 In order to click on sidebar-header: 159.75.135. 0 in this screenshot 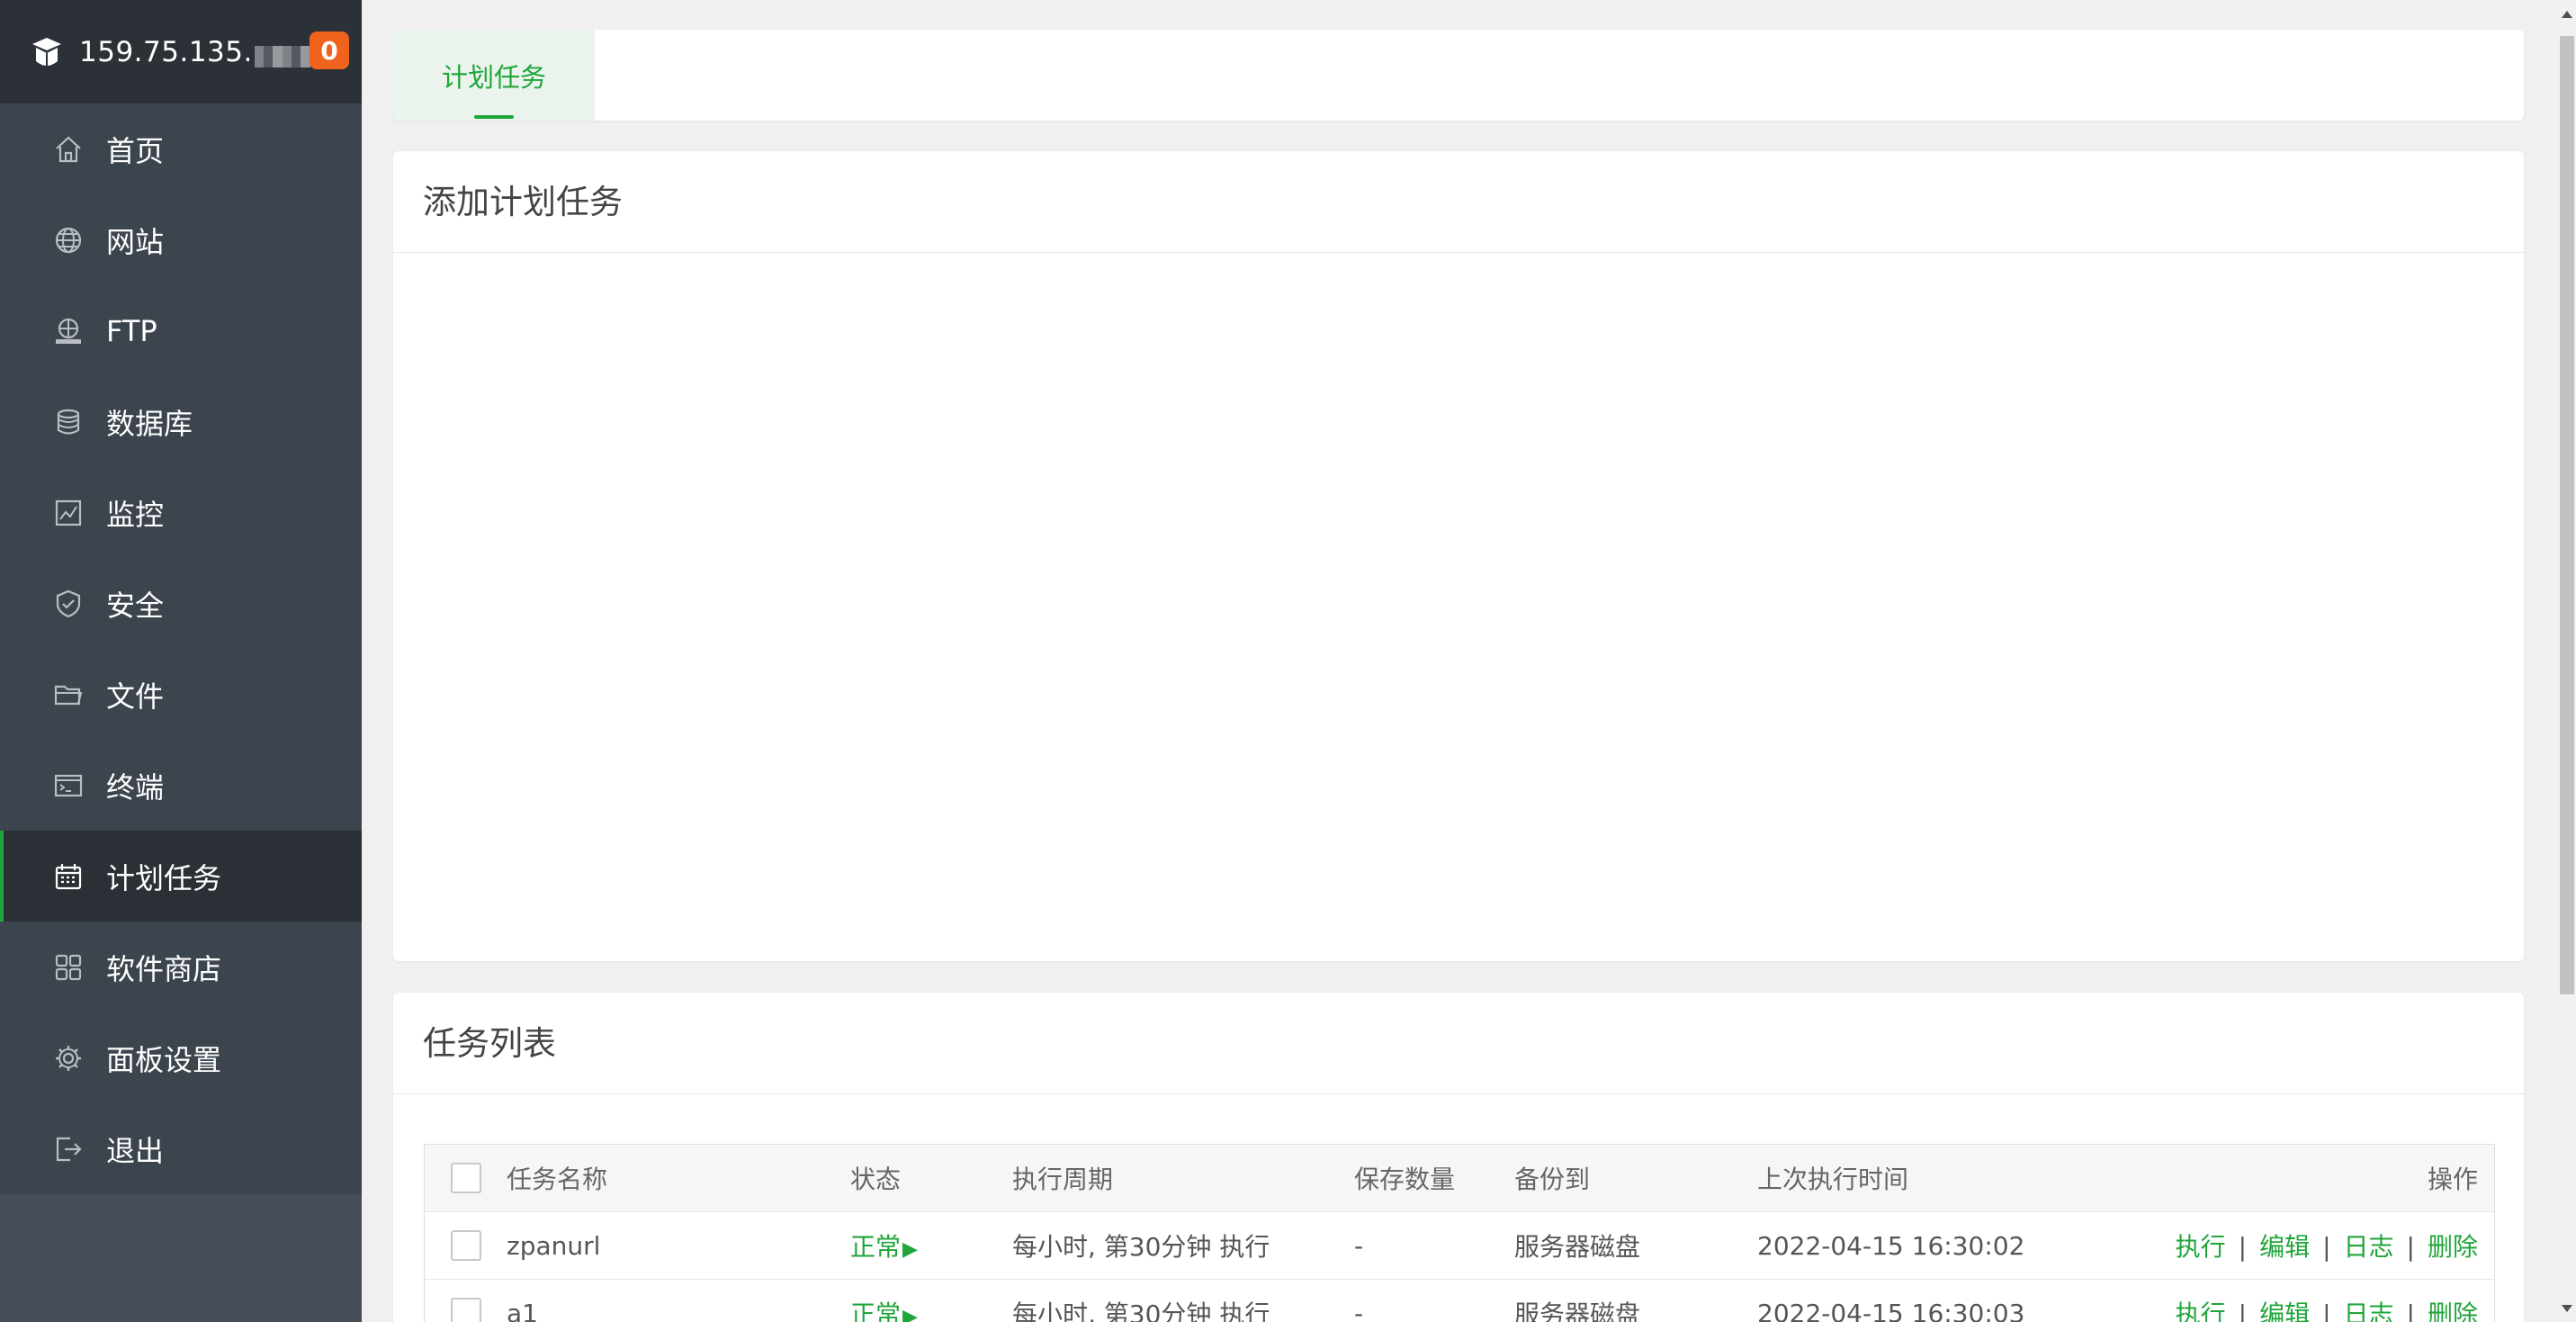, I will do `click(181, 51)`.